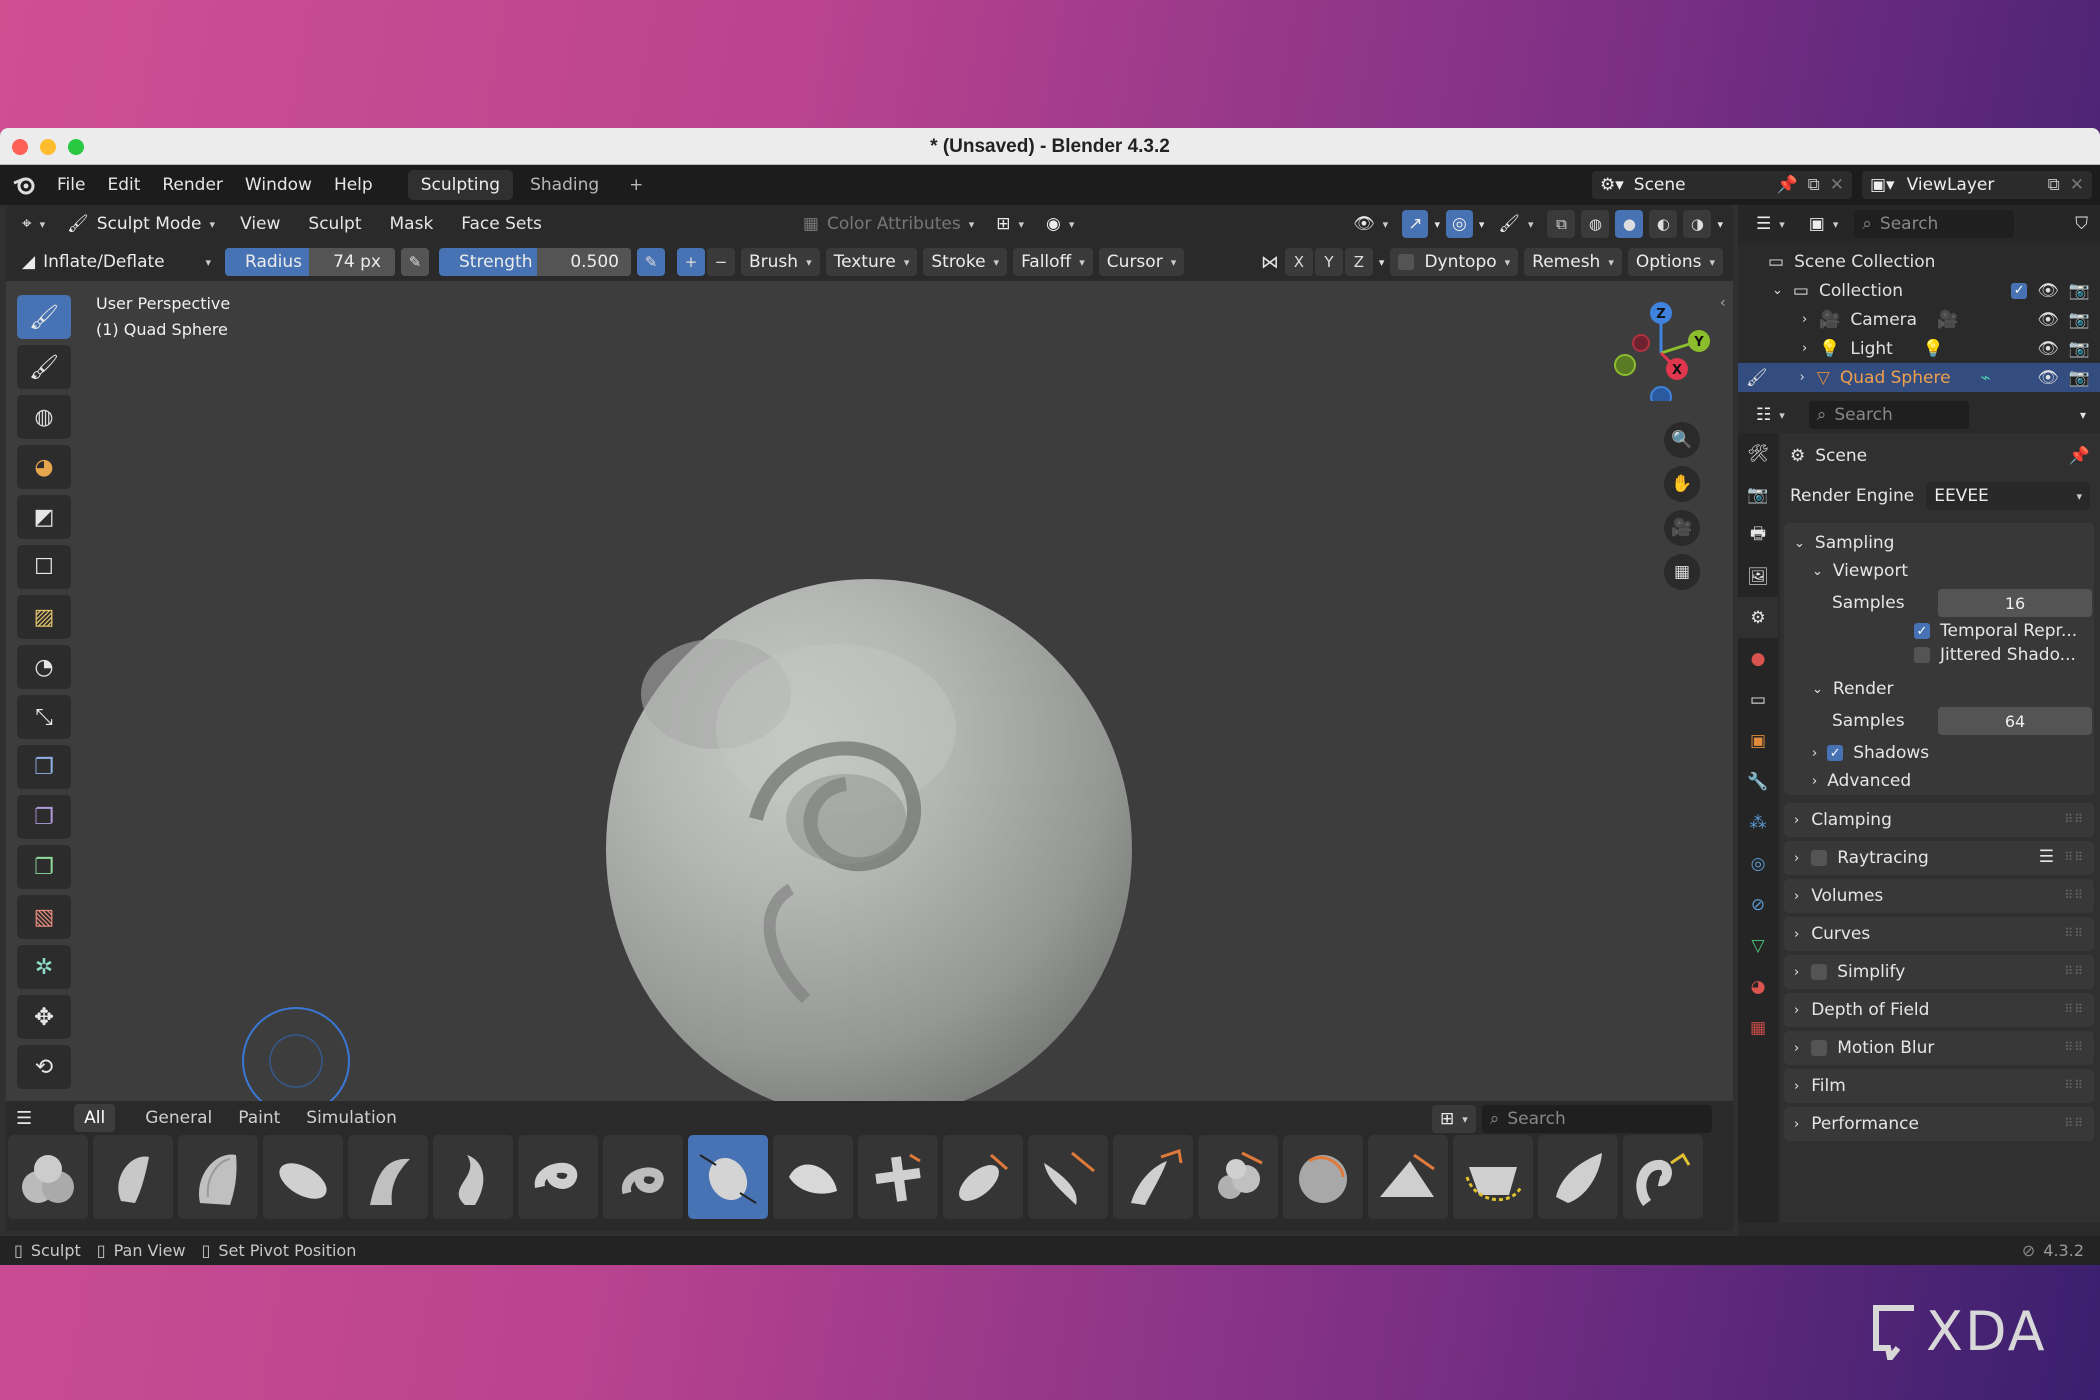  What do you see at coordinates (728, 1177) in the screenshot?
I see `brush-thumb-inflate` at bounding box center [728, 1177].